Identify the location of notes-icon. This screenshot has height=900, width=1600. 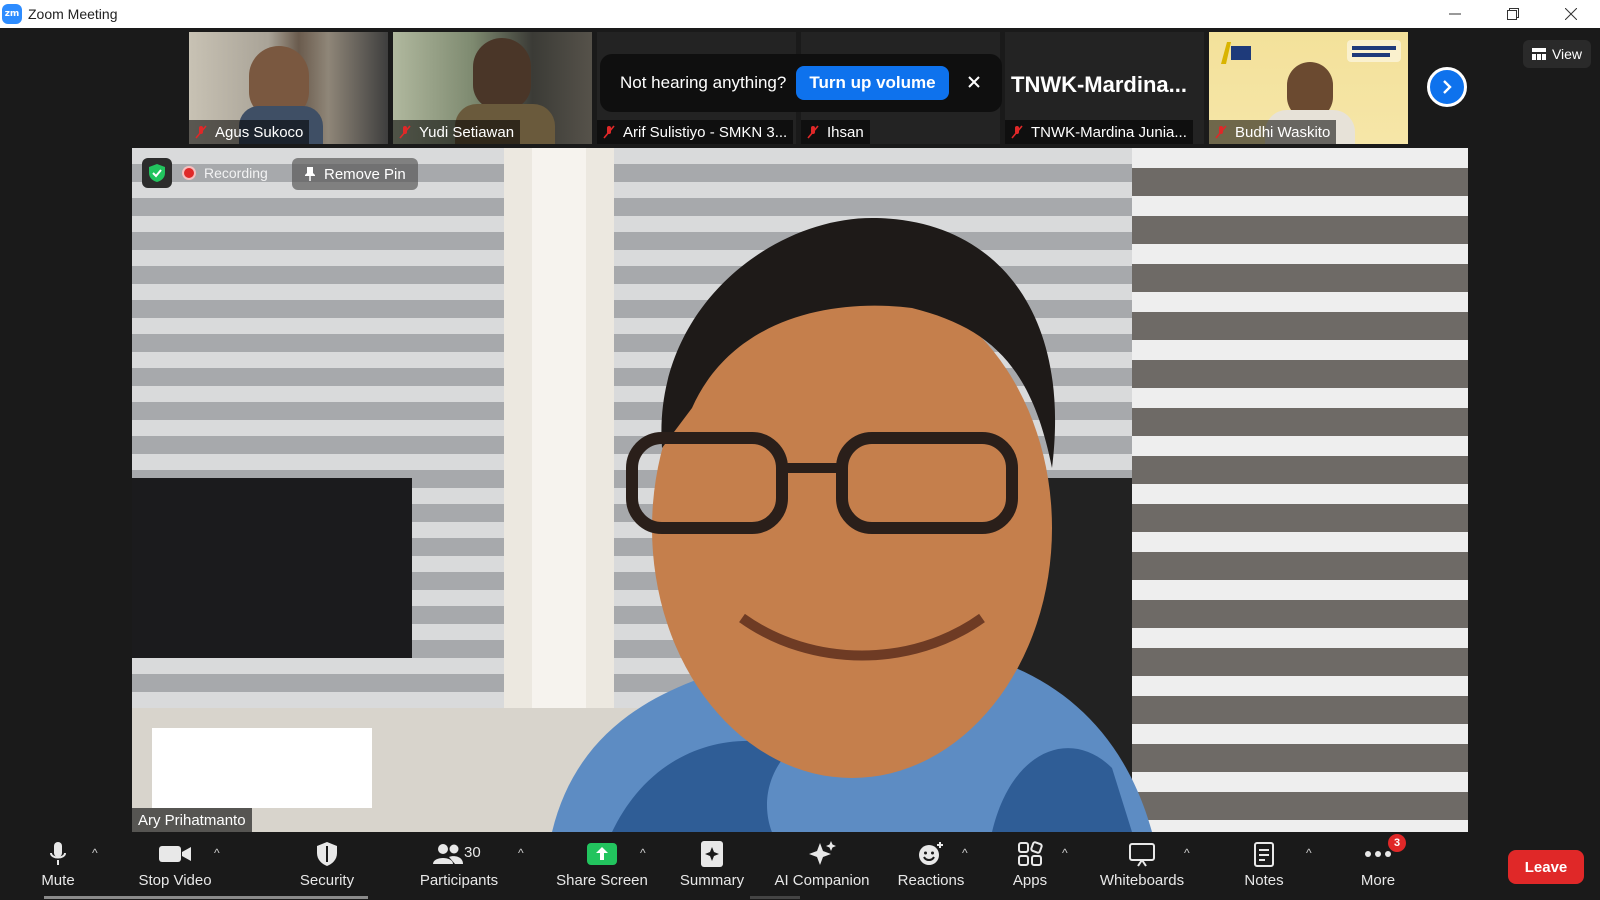
(1264, 854).